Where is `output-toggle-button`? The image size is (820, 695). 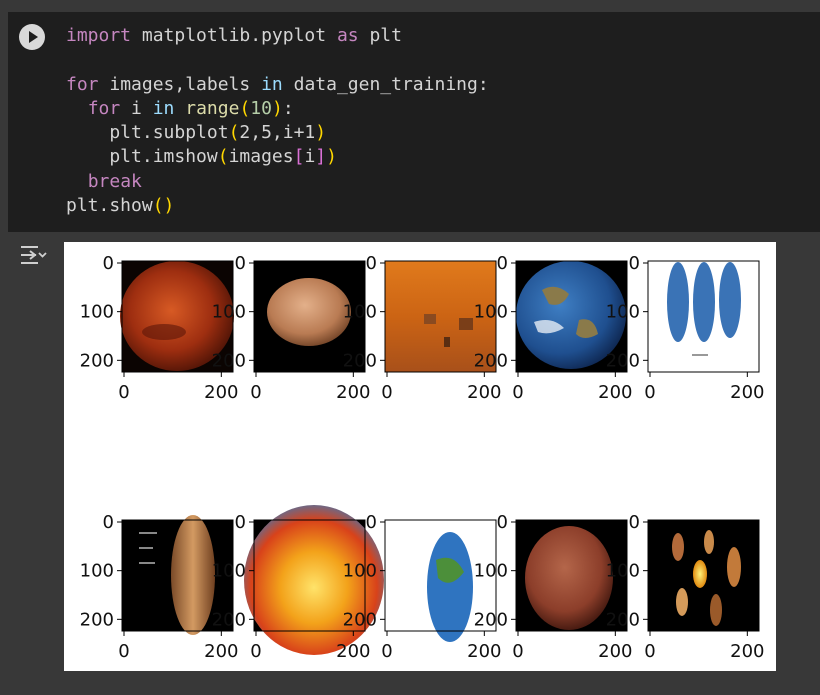 output-toggle-button is located at coordinates (33, 255).